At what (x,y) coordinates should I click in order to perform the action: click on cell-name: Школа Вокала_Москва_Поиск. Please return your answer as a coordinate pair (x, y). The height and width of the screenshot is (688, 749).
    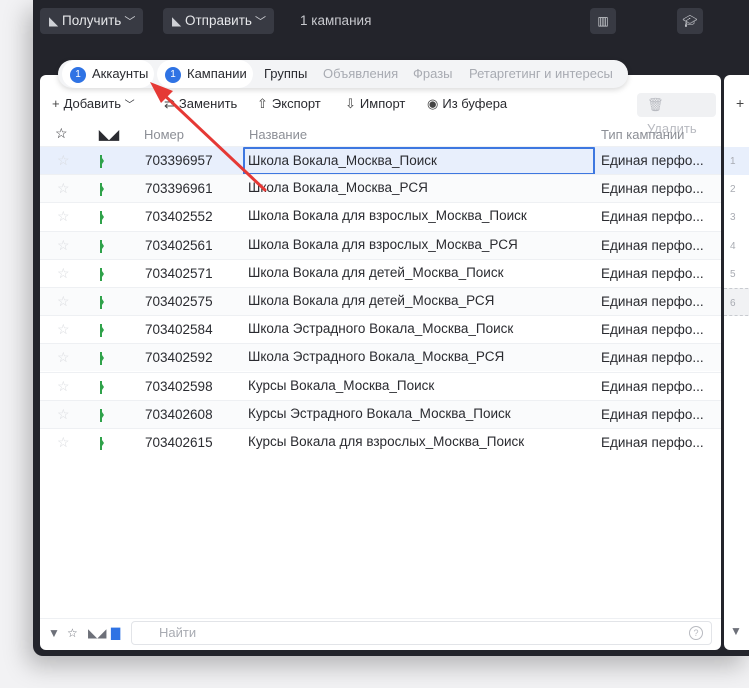
    Looking at the image, I should click on (419, 161).